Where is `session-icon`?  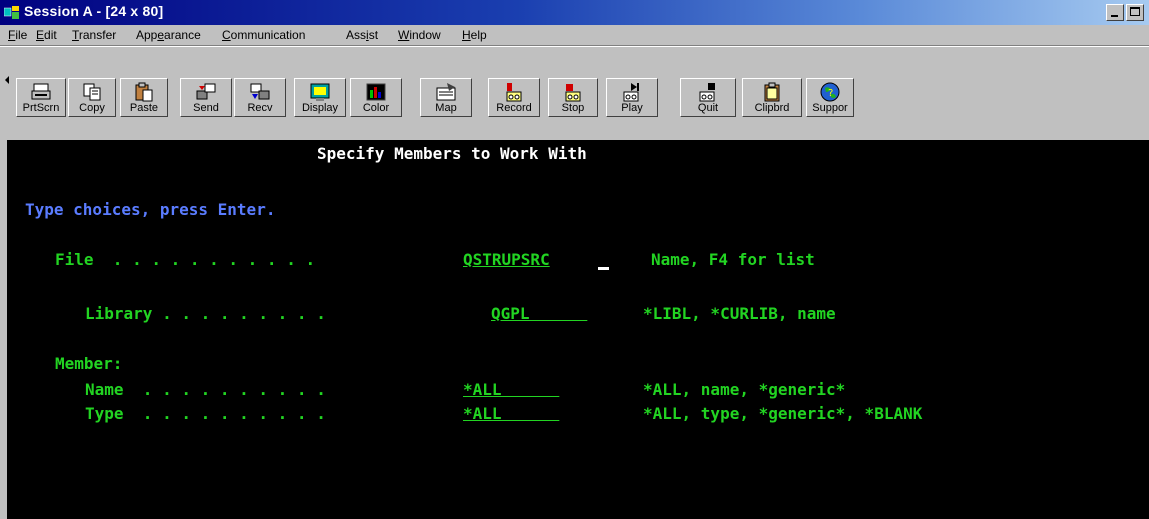 session-icon is located at coordinates (11, 12).